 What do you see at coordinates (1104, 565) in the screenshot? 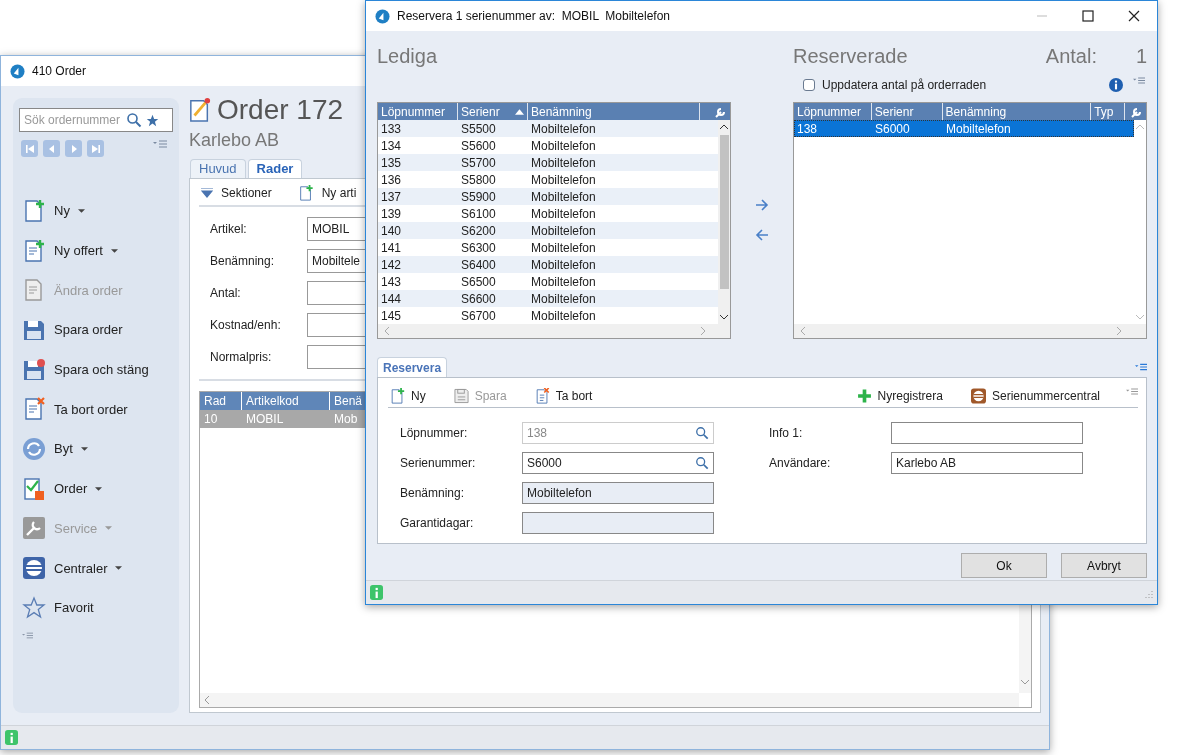
I see `dialog-button: Avbryt` at bounding box center [1104, 565].